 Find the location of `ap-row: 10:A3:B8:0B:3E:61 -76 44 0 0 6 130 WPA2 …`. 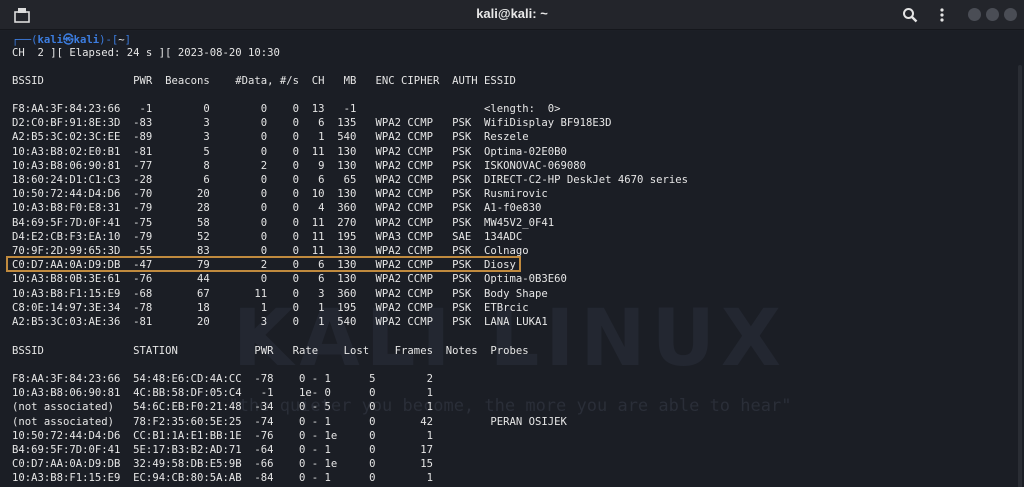

ap-row: 10:A3:B8:0B:3E:61 -76 44 0 0 6 130 WPA2 … is located at coordinates (289, 279).